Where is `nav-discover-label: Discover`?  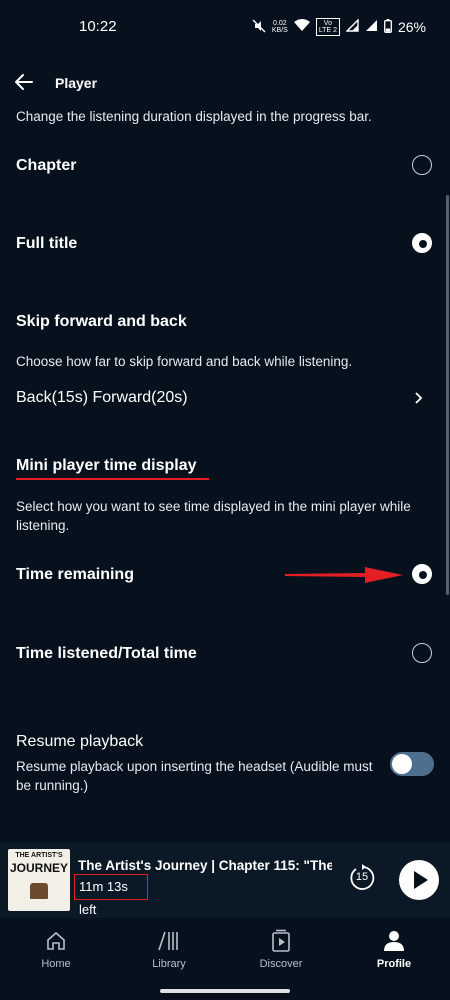 nav-discover-label: Discover is located at coordinates (281, 964).